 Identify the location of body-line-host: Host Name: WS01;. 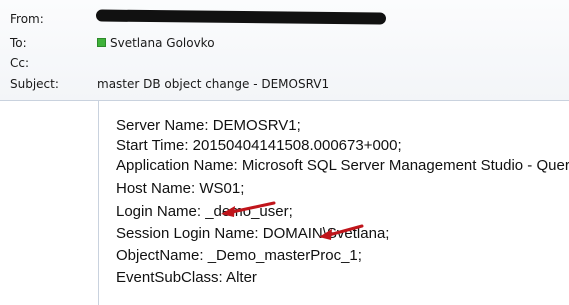
(180, 188).